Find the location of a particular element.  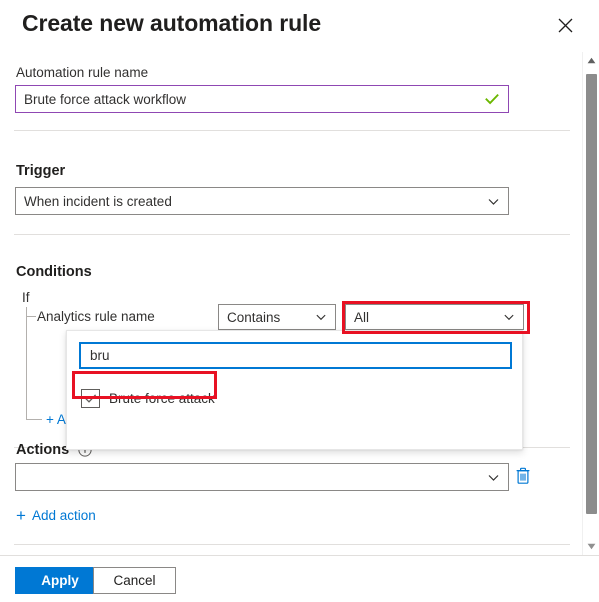

add-action-label: Add action is located at coordinates (63, 515).